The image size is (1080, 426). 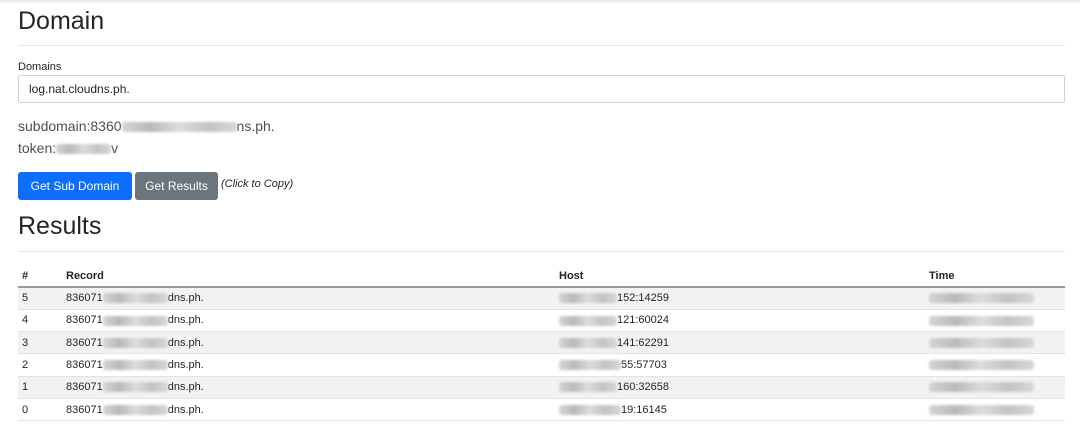 What do you see at coordinates (740, 410) in the screenshot?
I see `row-host: 19:16145` at bounding box center [740, 410].